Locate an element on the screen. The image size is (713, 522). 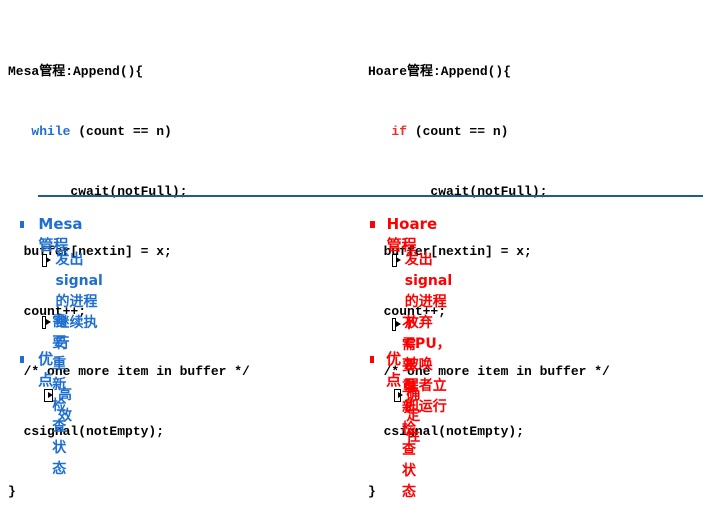
code-line: if (count == n) is located at coordinates (489, 132).